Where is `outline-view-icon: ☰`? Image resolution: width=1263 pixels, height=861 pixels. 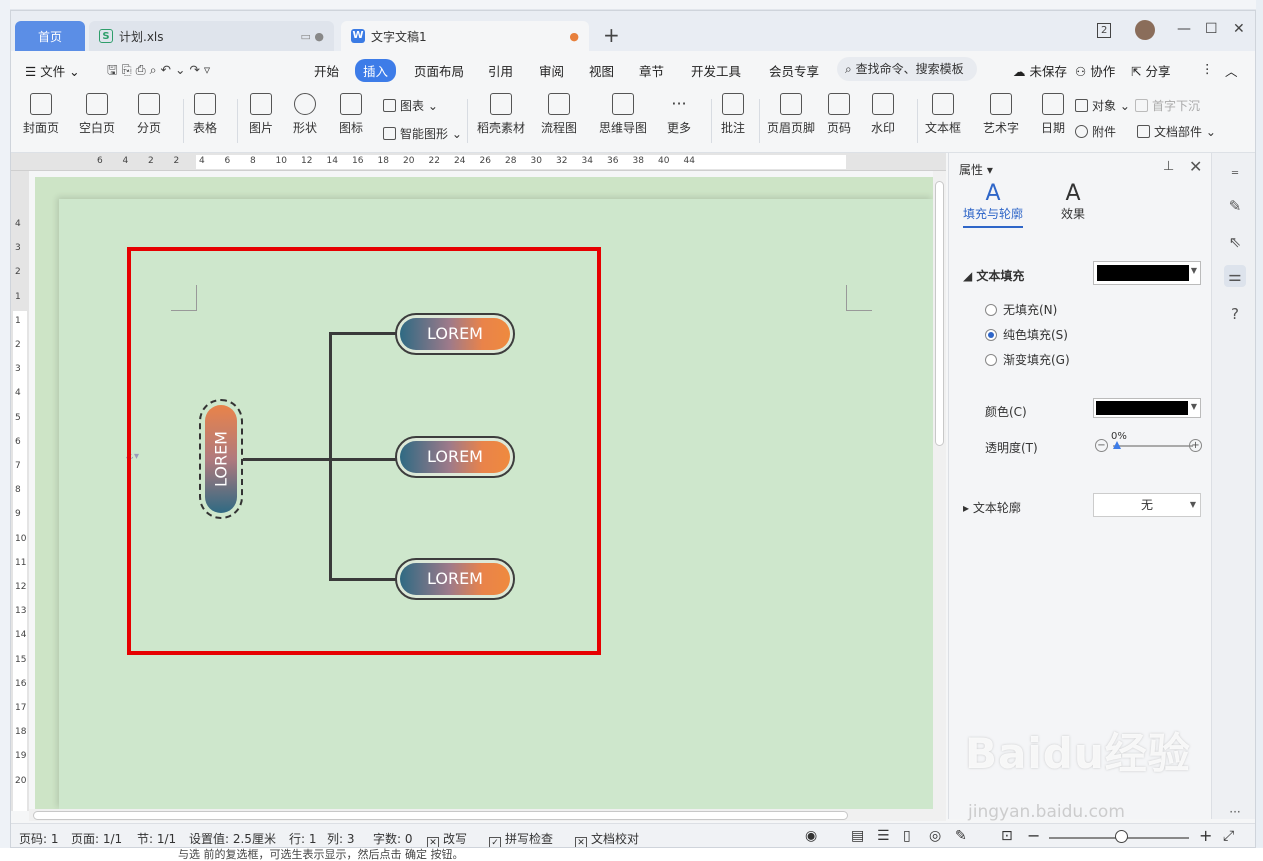
outline-view-icon: ☰ is located at coordinates (883, 836).